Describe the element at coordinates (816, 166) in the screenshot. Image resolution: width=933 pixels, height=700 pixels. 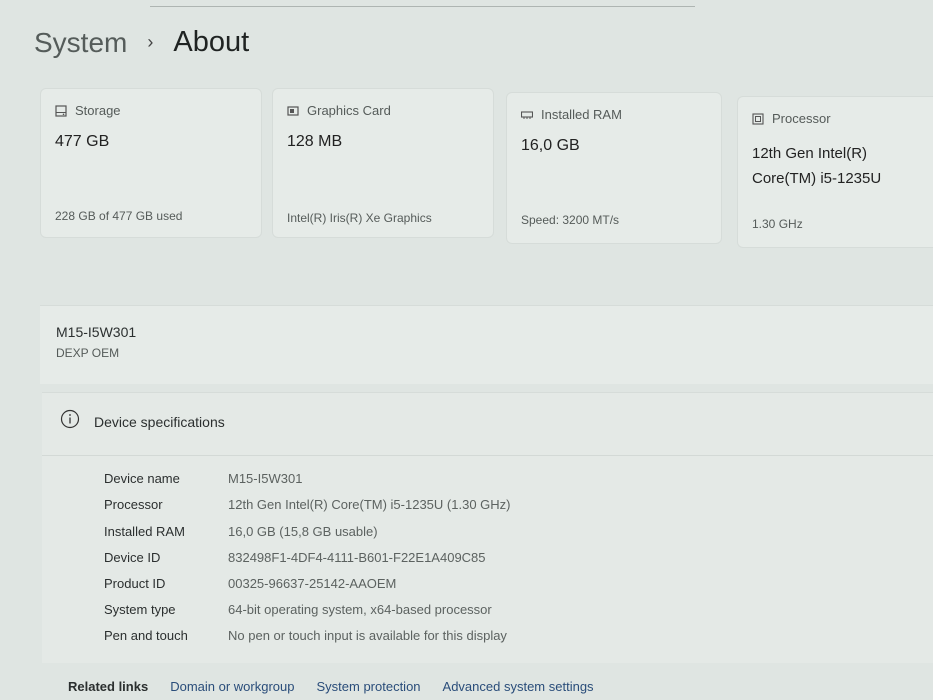
I see `processor-value: 12th Gen Intel(R) Core(TM) i5-1235U` at that location.